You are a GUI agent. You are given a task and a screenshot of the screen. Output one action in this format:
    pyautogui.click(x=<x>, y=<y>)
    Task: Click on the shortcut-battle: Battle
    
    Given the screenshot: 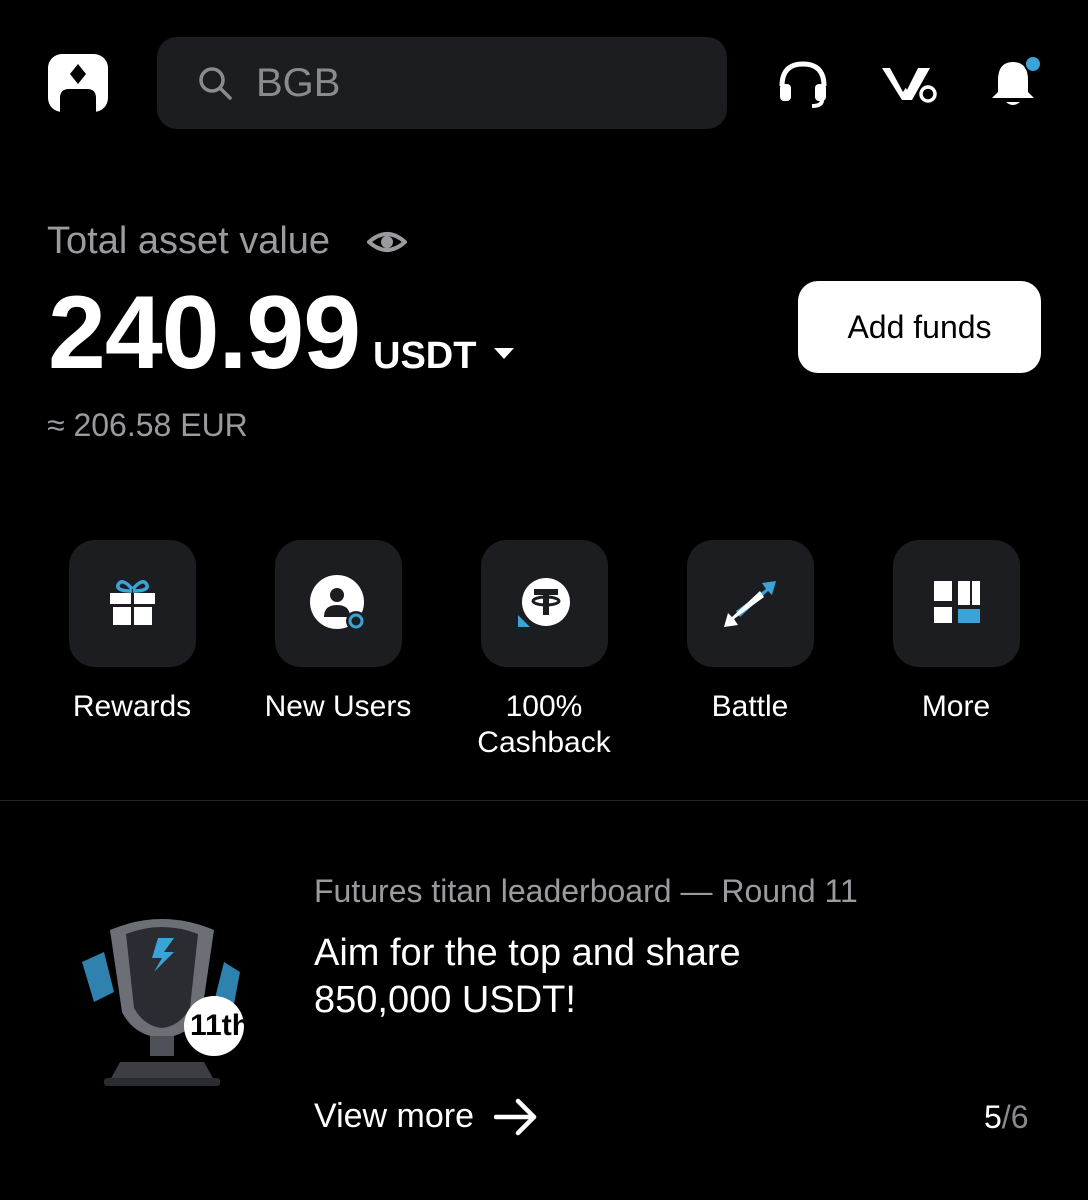 What is the action you would take?
    pyautogui.click(x=750, y=632)
    